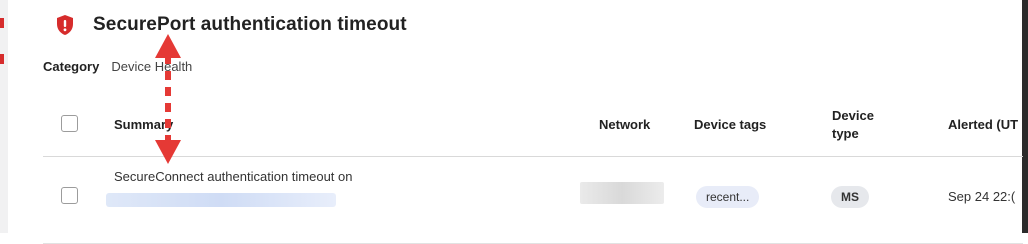  Describe the element at coordinates (168, 152) in the screenshot. I see `arrowhead-down-icon` at that location.